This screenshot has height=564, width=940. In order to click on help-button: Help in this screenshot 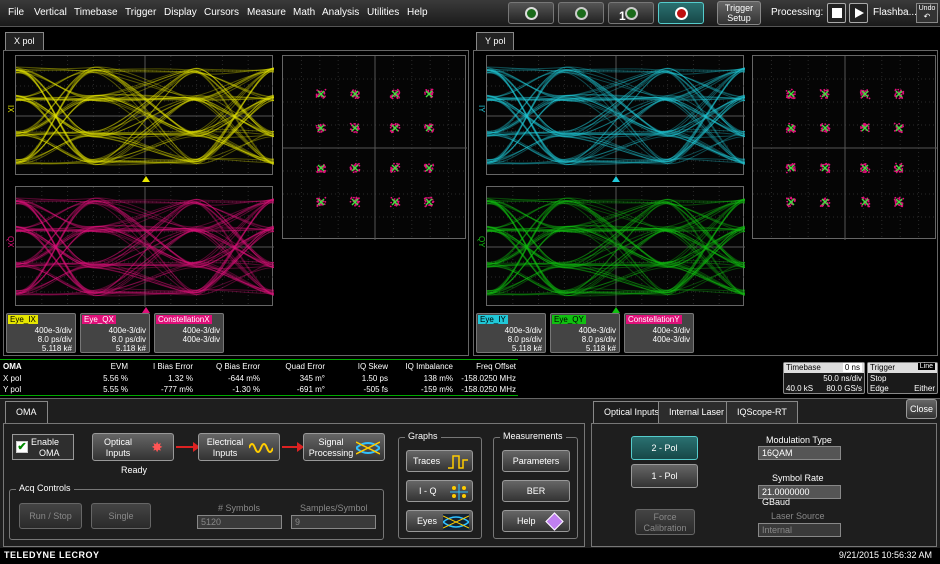, I will do `click(536, 521)`.